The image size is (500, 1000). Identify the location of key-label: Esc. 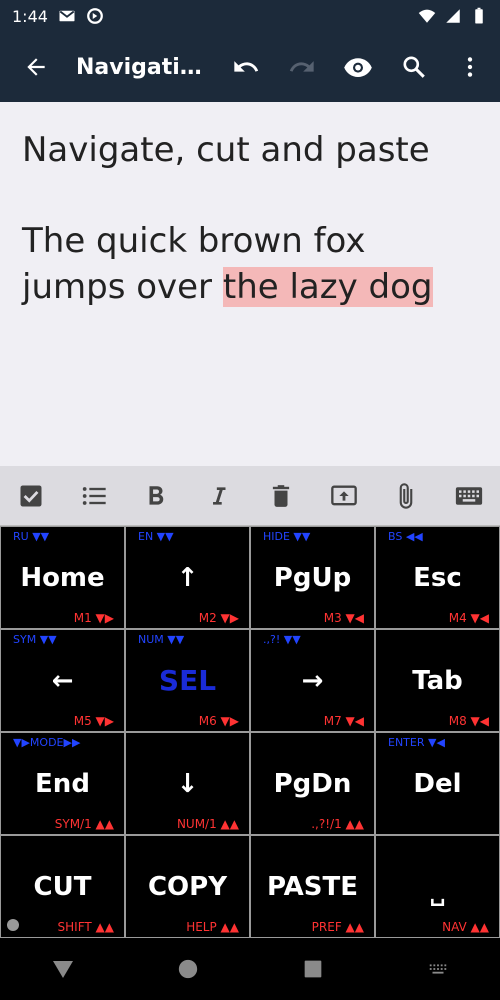
(437, 577).